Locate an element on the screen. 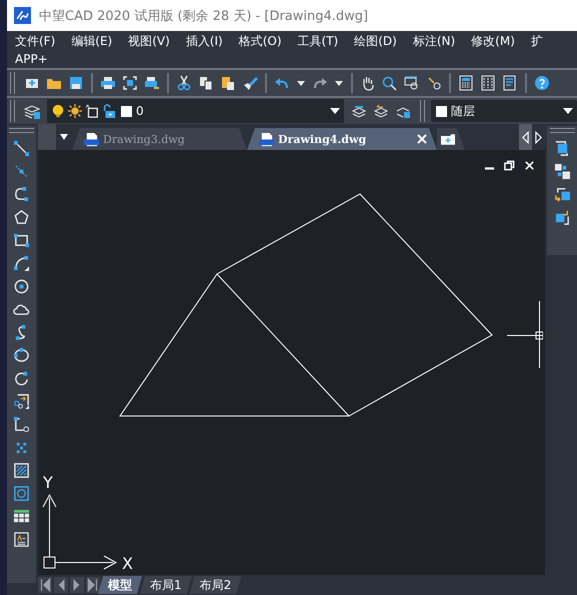 This screenshot has height=595, width=577. layout-tab: 模型 is located at coordinates (120, 585).